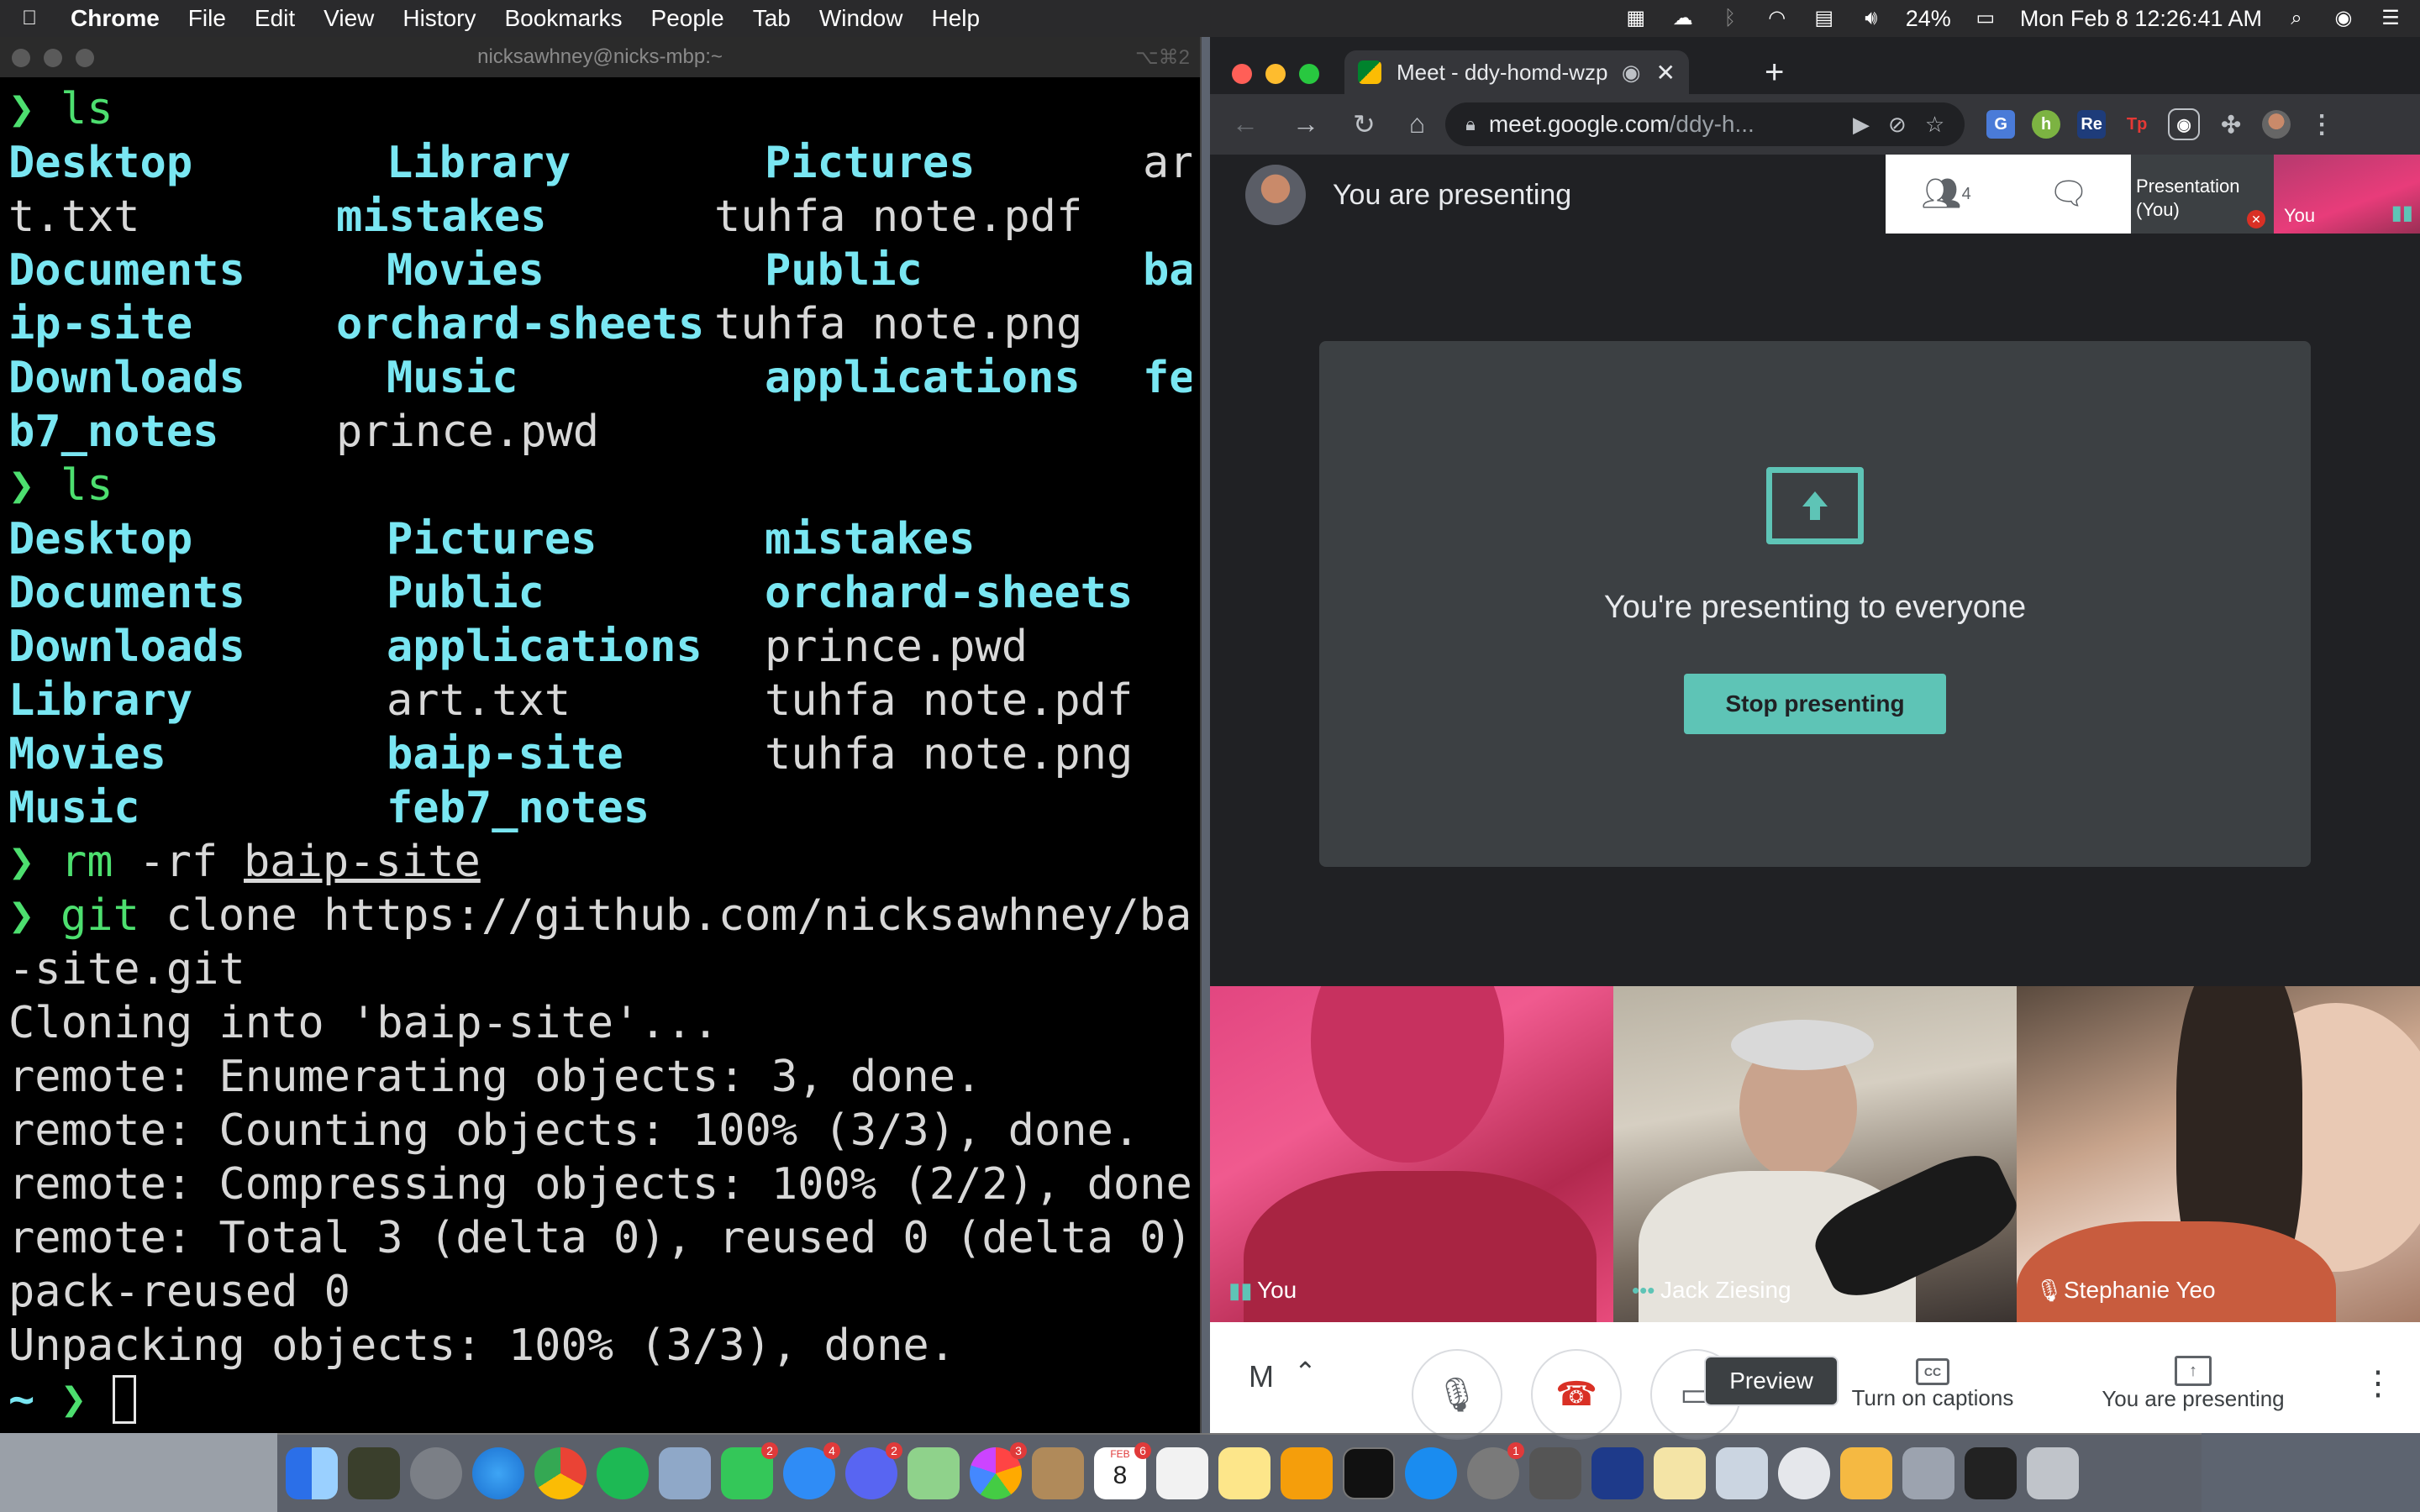  Describe the element at coordinates (498, 1473) in the screenshot. I see `safari-icon` at that location.